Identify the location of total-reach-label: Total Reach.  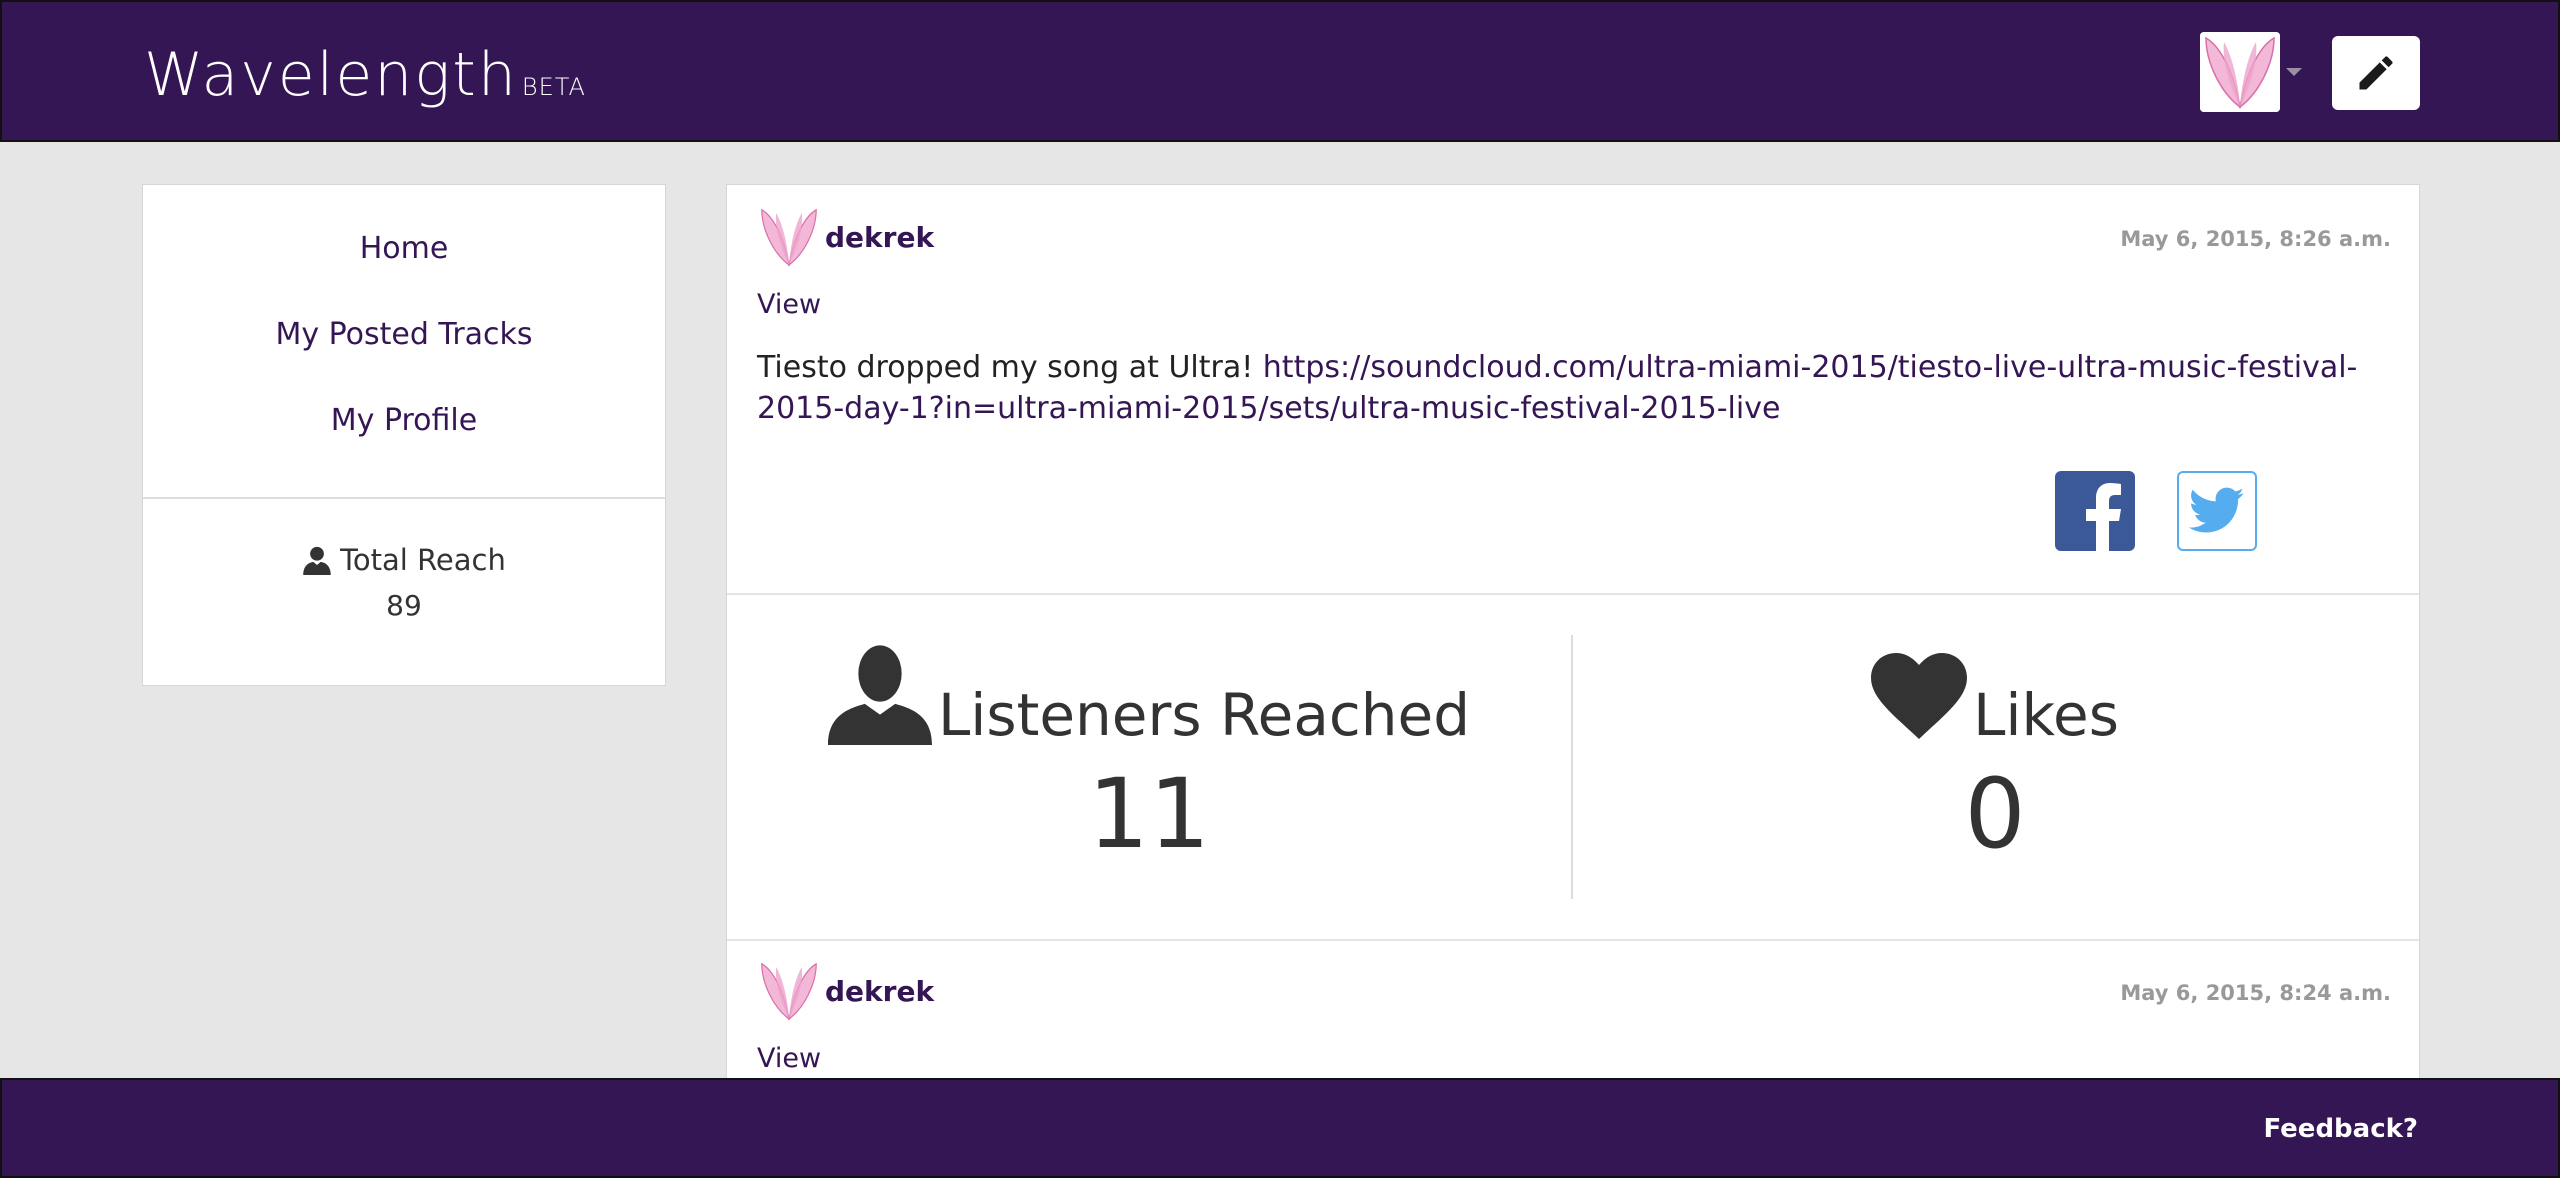
(423, 560).